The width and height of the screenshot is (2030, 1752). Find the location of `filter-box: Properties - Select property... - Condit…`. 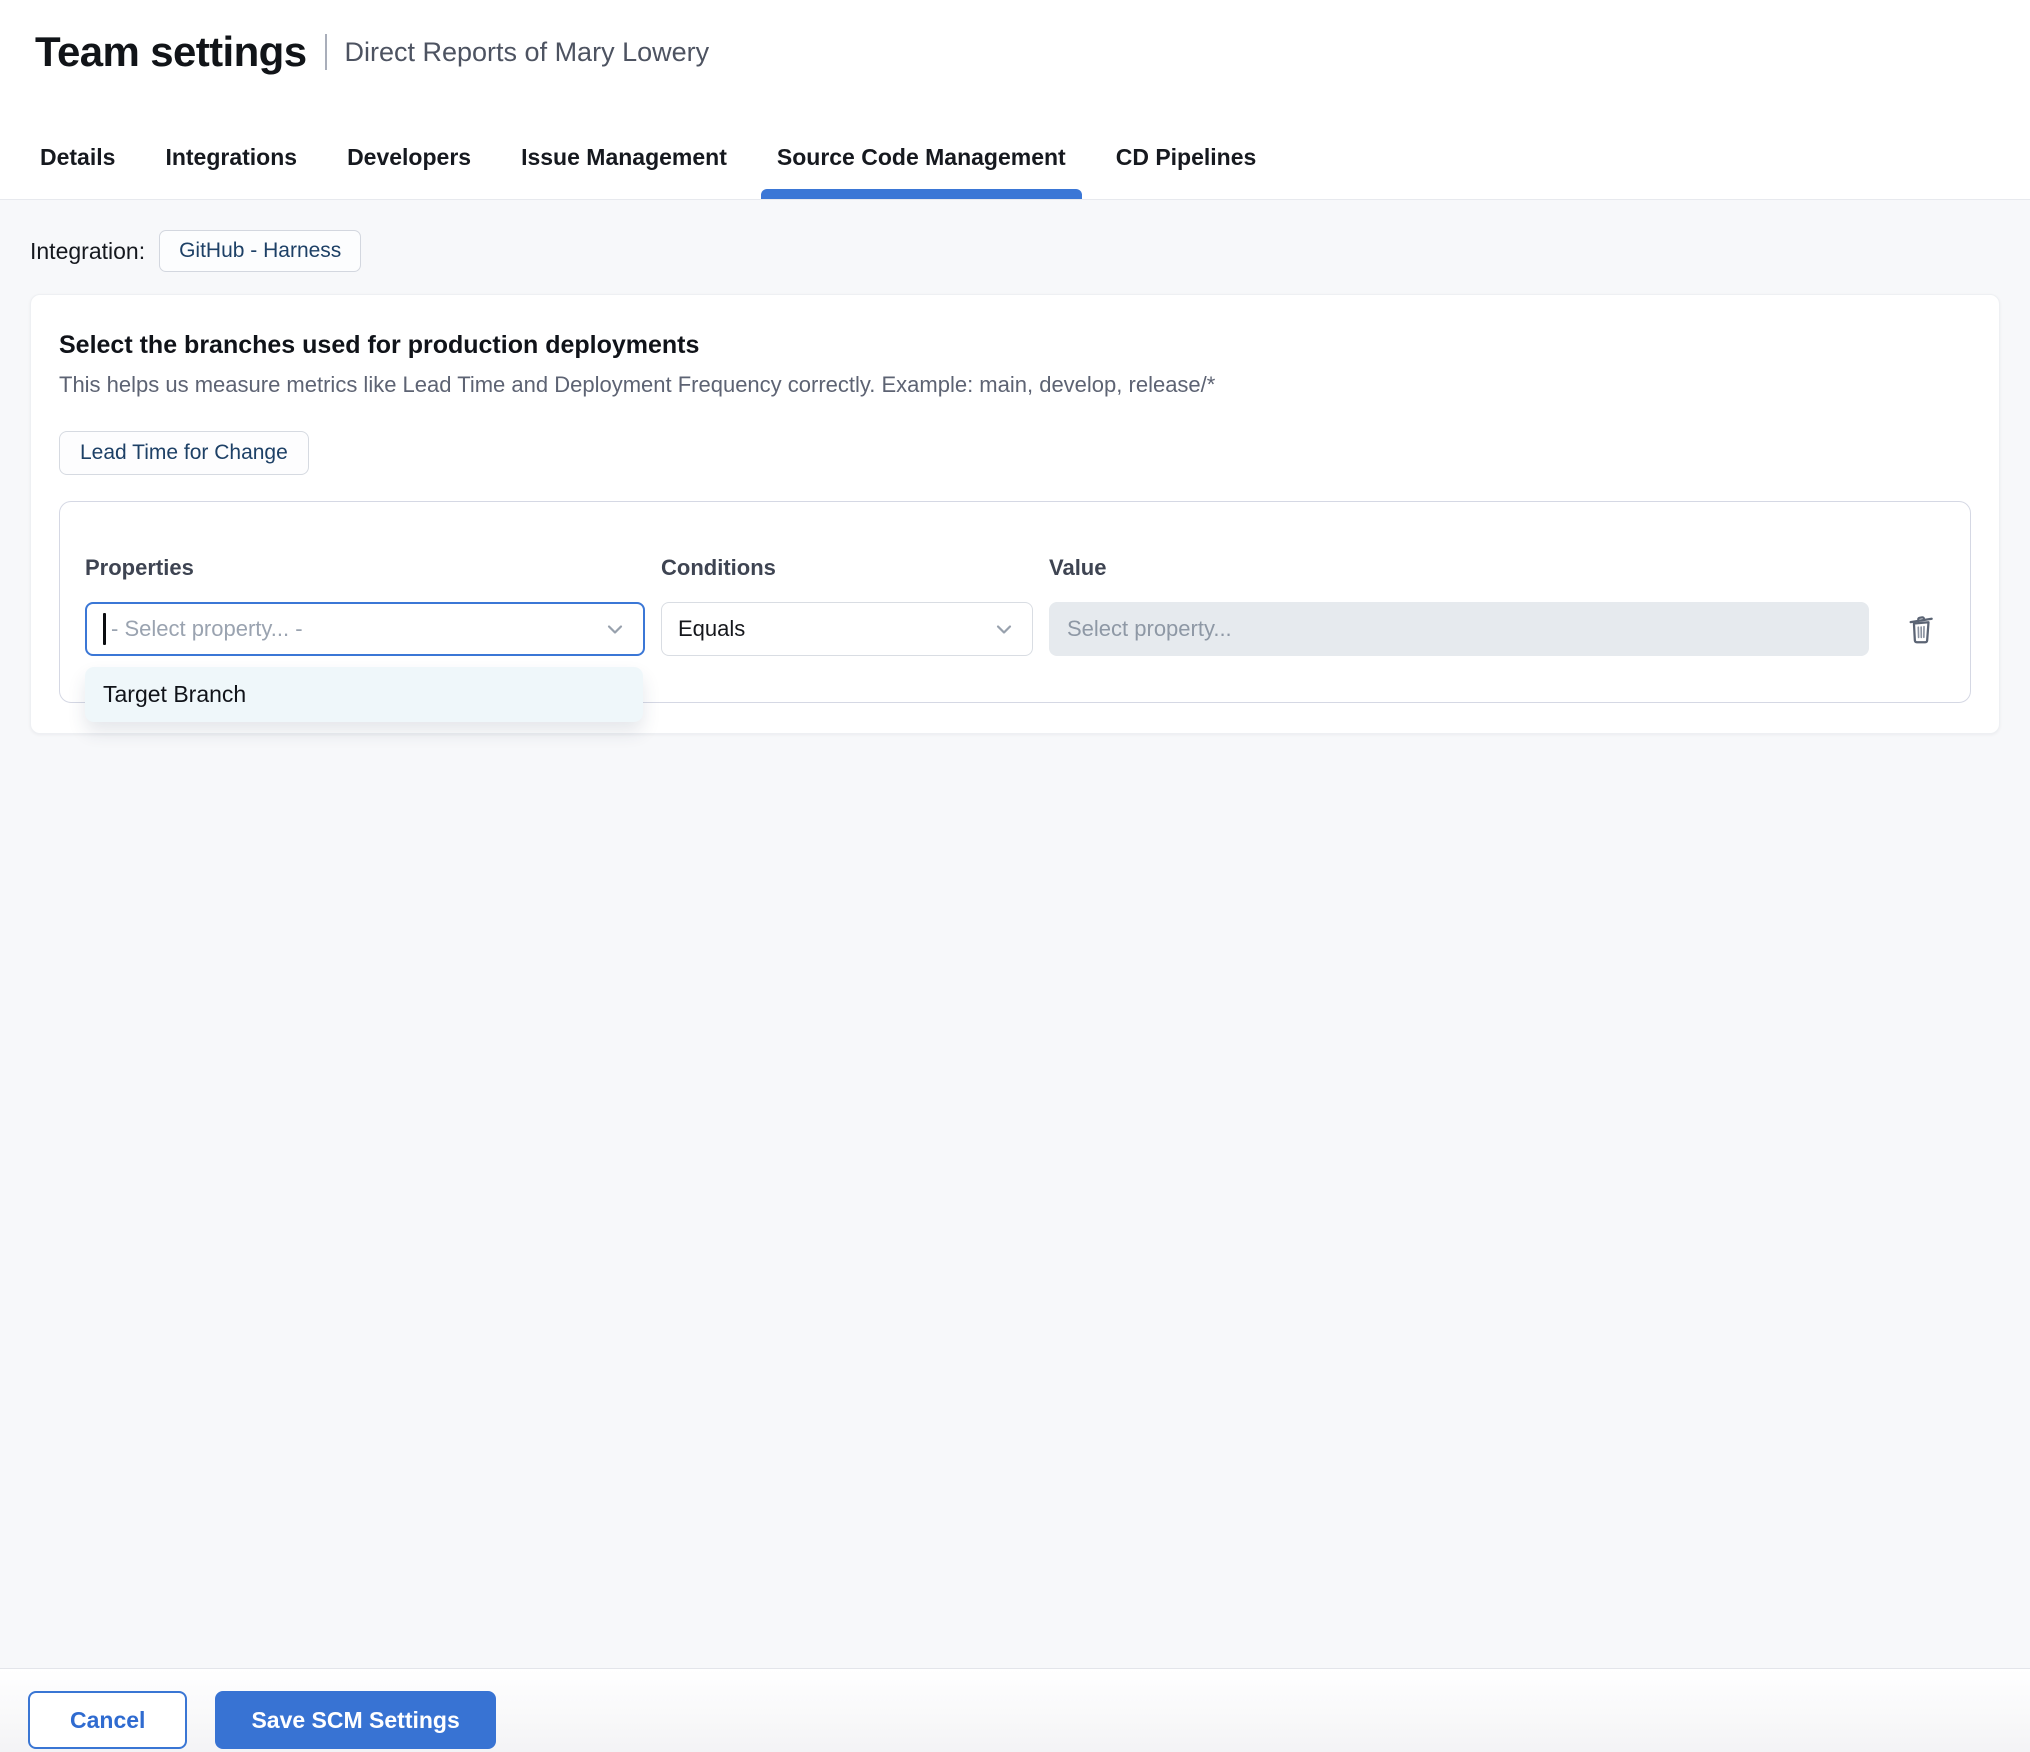

filter-box: Properties - Select property... - Condit… is located at coordinates (1015, 611).